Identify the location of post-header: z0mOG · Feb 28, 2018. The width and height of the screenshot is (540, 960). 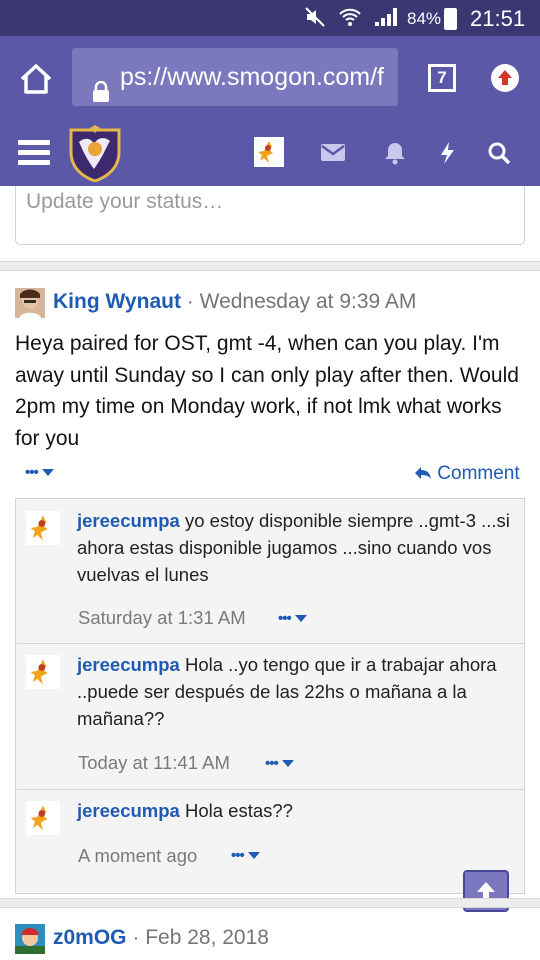
(161, 938).